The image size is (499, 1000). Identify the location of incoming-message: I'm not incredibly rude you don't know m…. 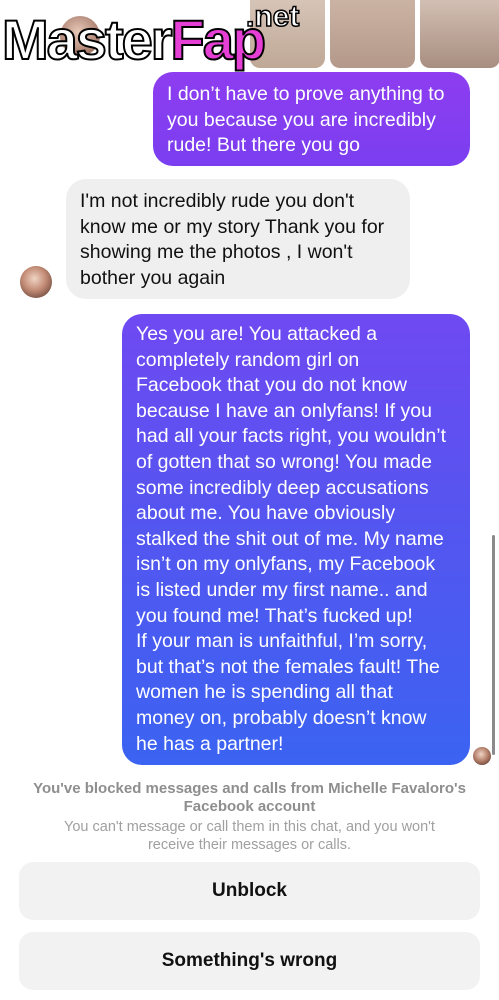
(238, 239).